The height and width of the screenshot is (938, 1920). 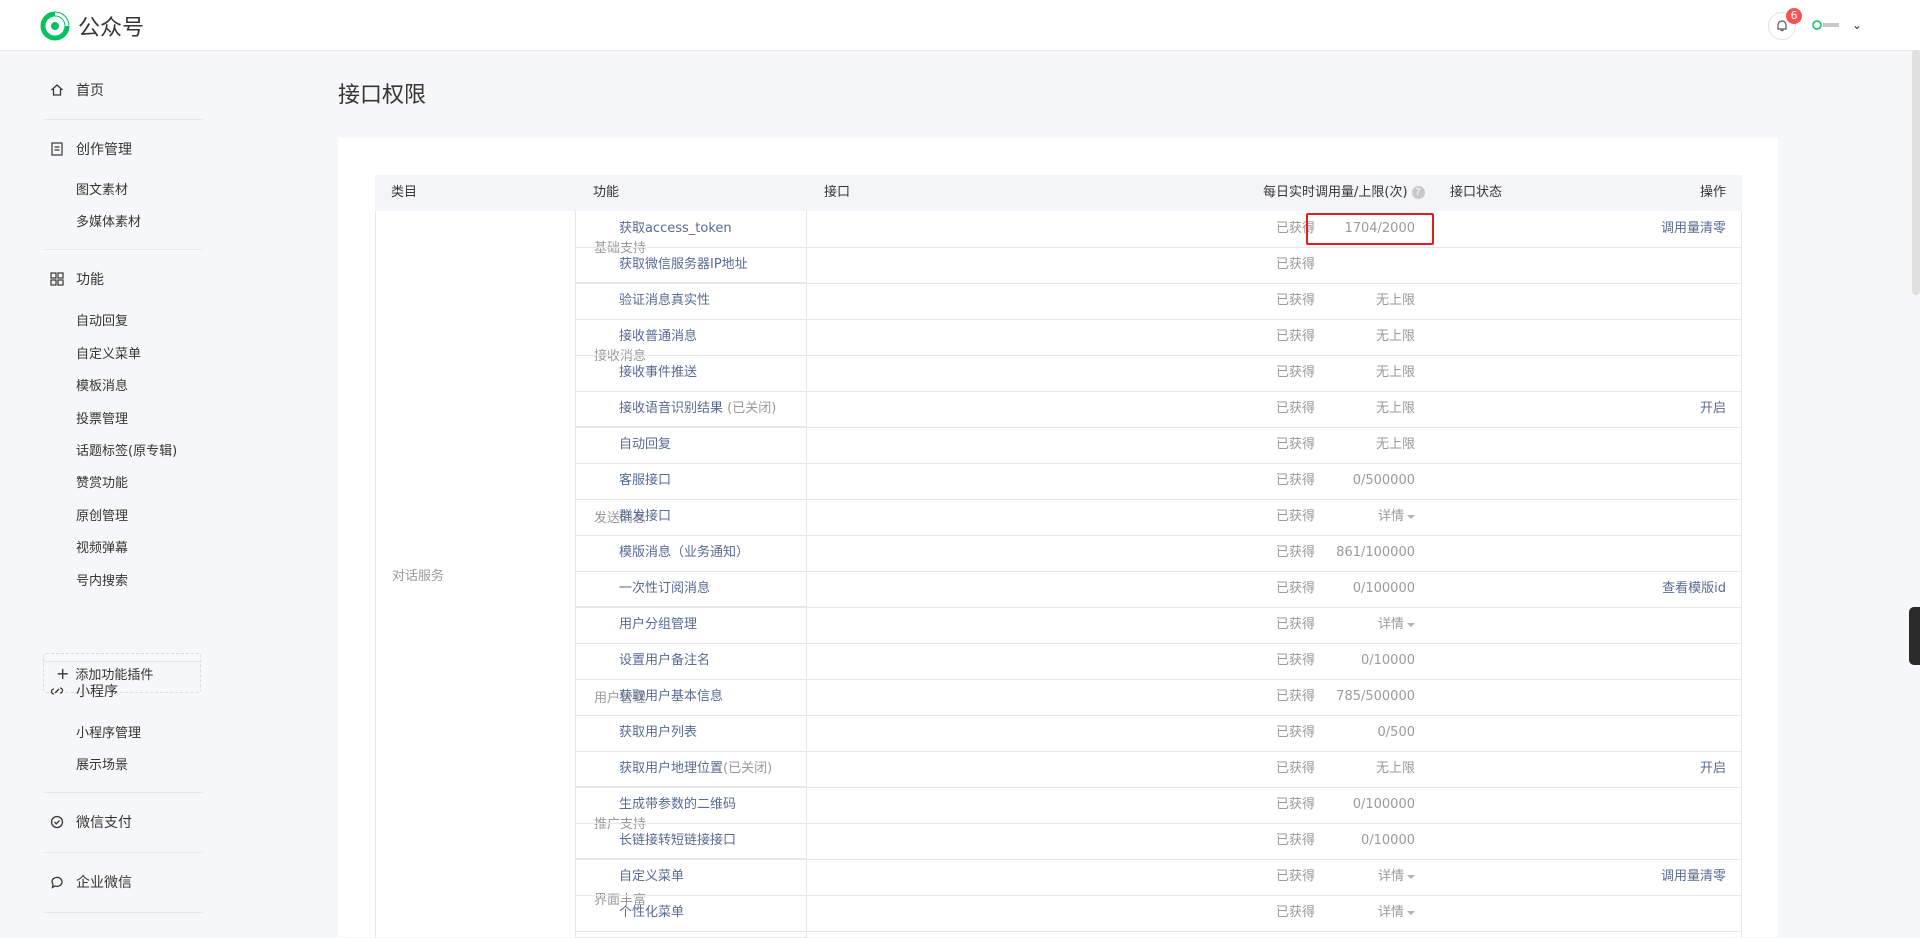 What do you see at coordinates (1395, 301) in the screenshot?
I see `usage-value: 无上限` at bounding box center [1395, 301].